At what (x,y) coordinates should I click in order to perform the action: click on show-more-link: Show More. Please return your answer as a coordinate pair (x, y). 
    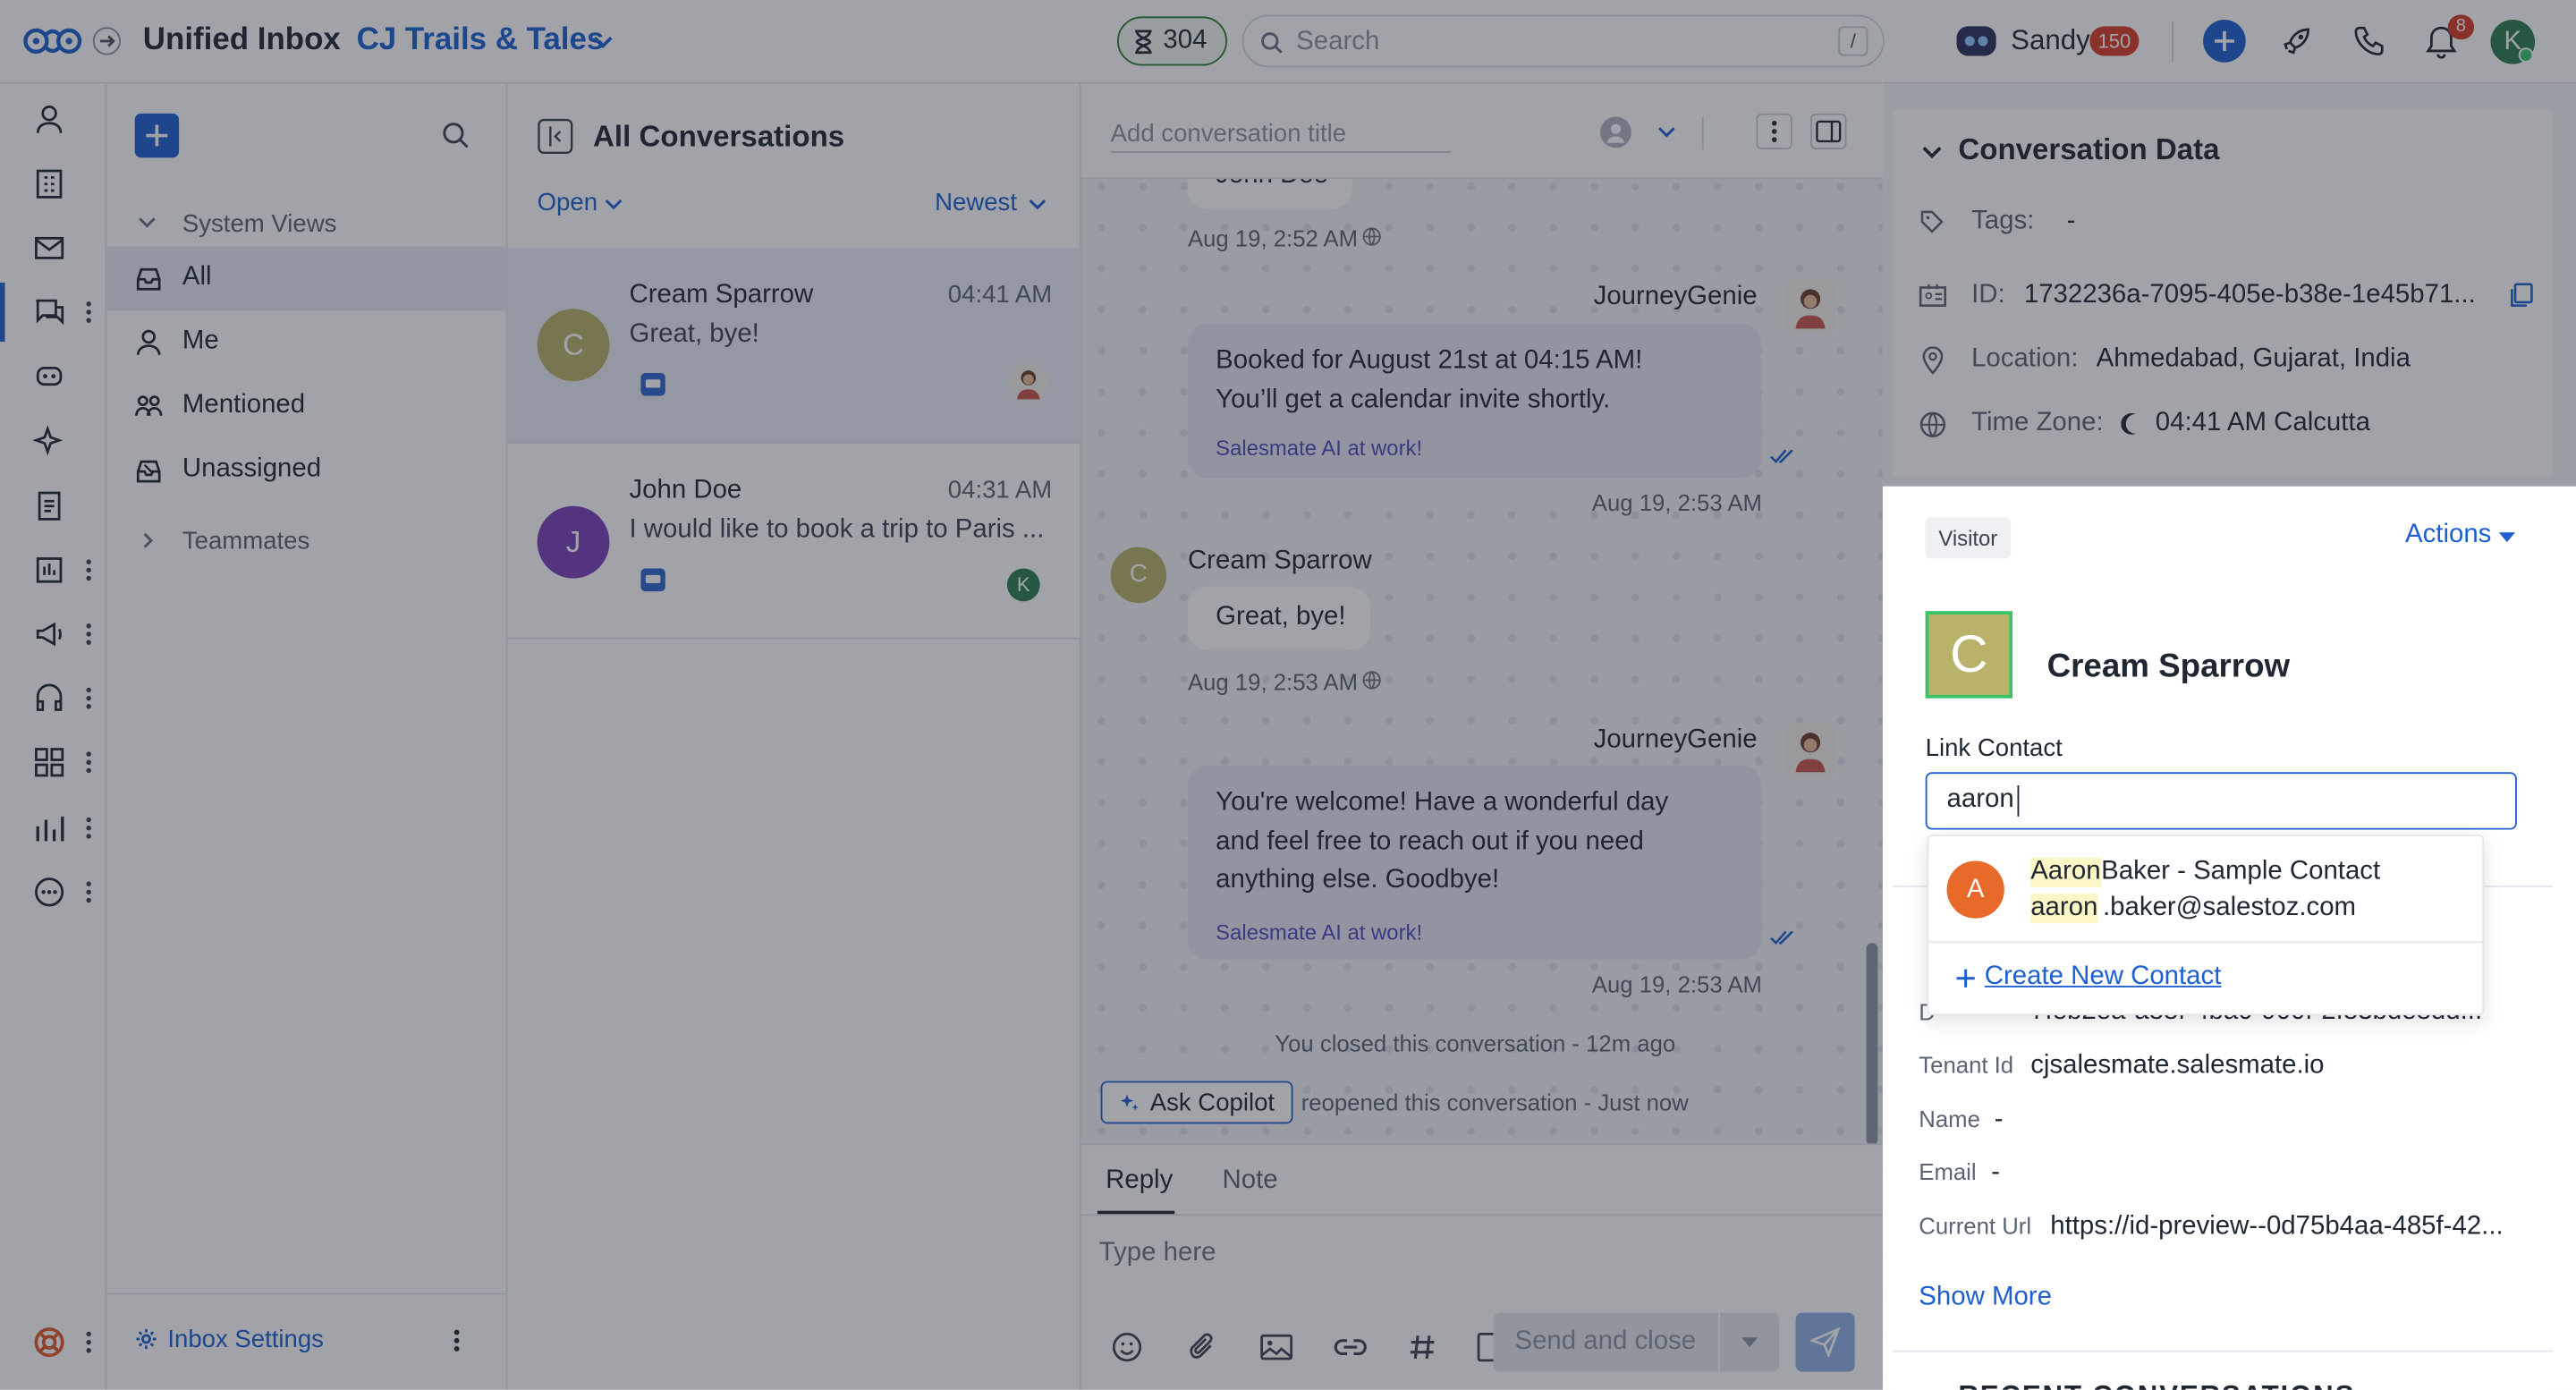
    Looking at the image, I should click on (1985, 1297).